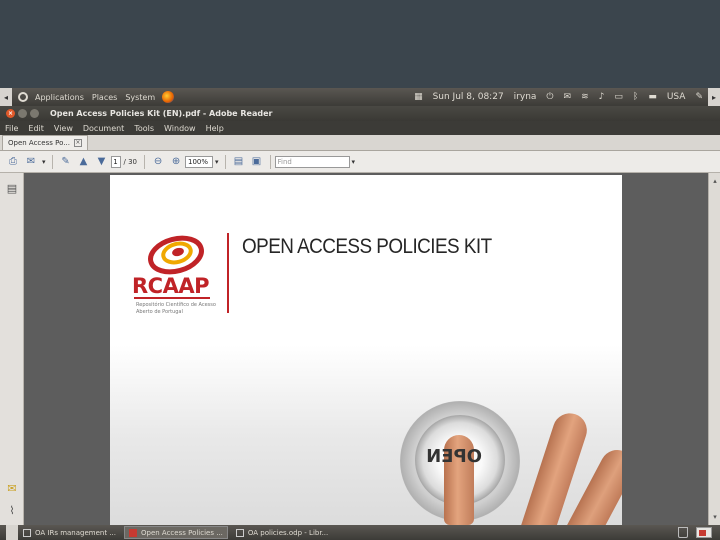 This screenshot has width=720, height=540. What do you see at coordinates (77, 143) in the screenshot?
I see `tab-close-icon: ×` at bounding box center [77, 143].